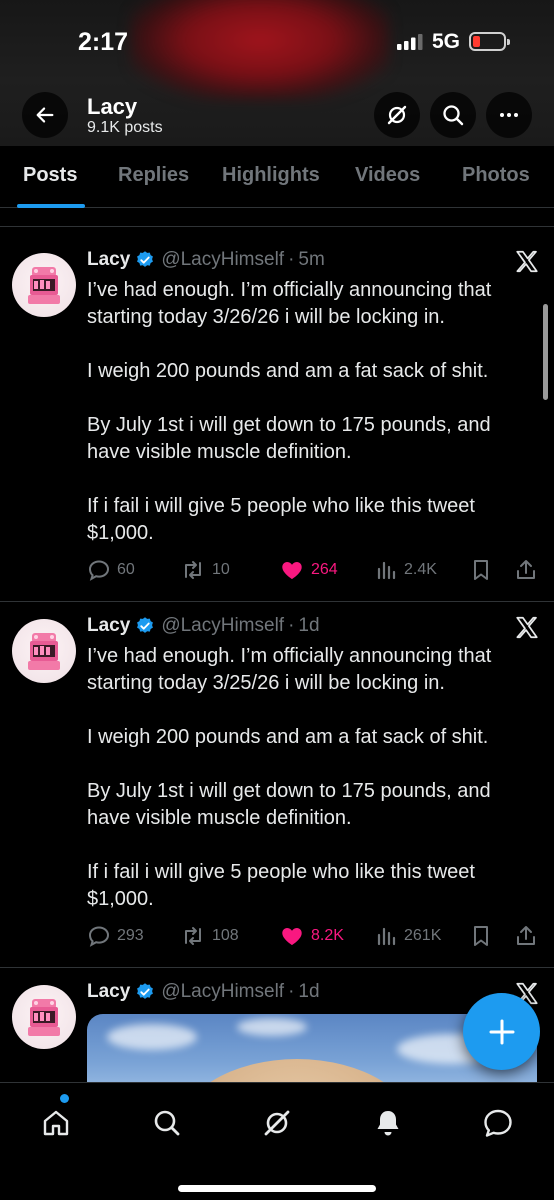  Describe the element at coordinates (260, 50) in the screenshot. I see `banner-image` at that location.